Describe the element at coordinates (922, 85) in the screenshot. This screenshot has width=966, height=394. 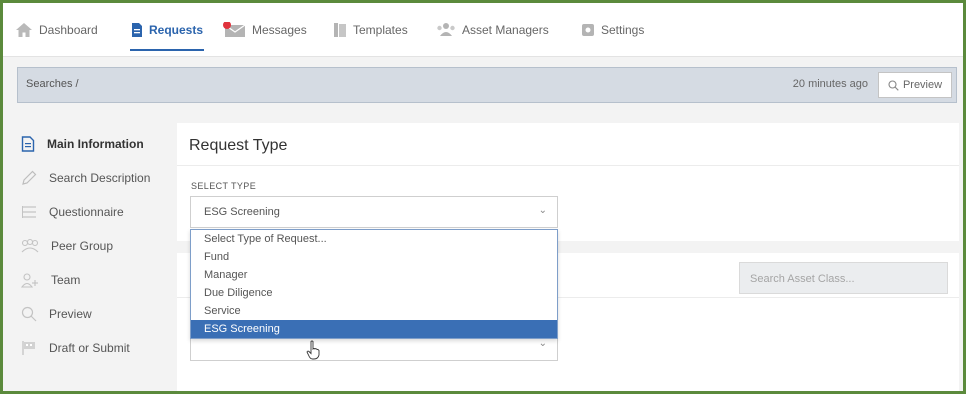
I see `preview-button-label: Preview` at that location.